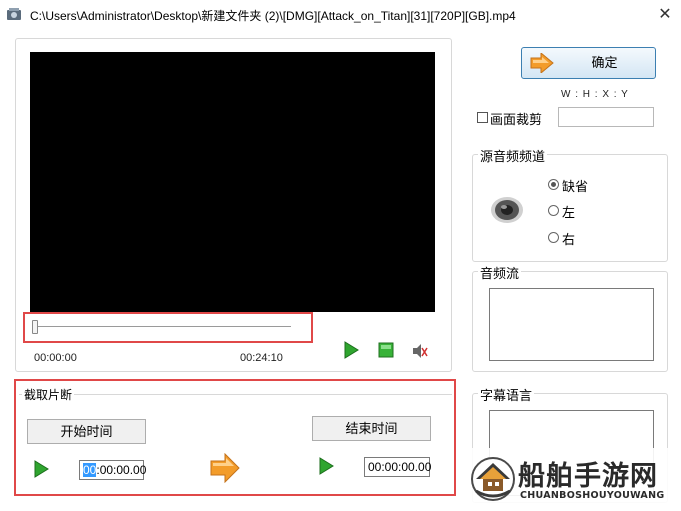 This screenshot has width=681, height=511. I want to click on watermark-logo, so click(493, 479).